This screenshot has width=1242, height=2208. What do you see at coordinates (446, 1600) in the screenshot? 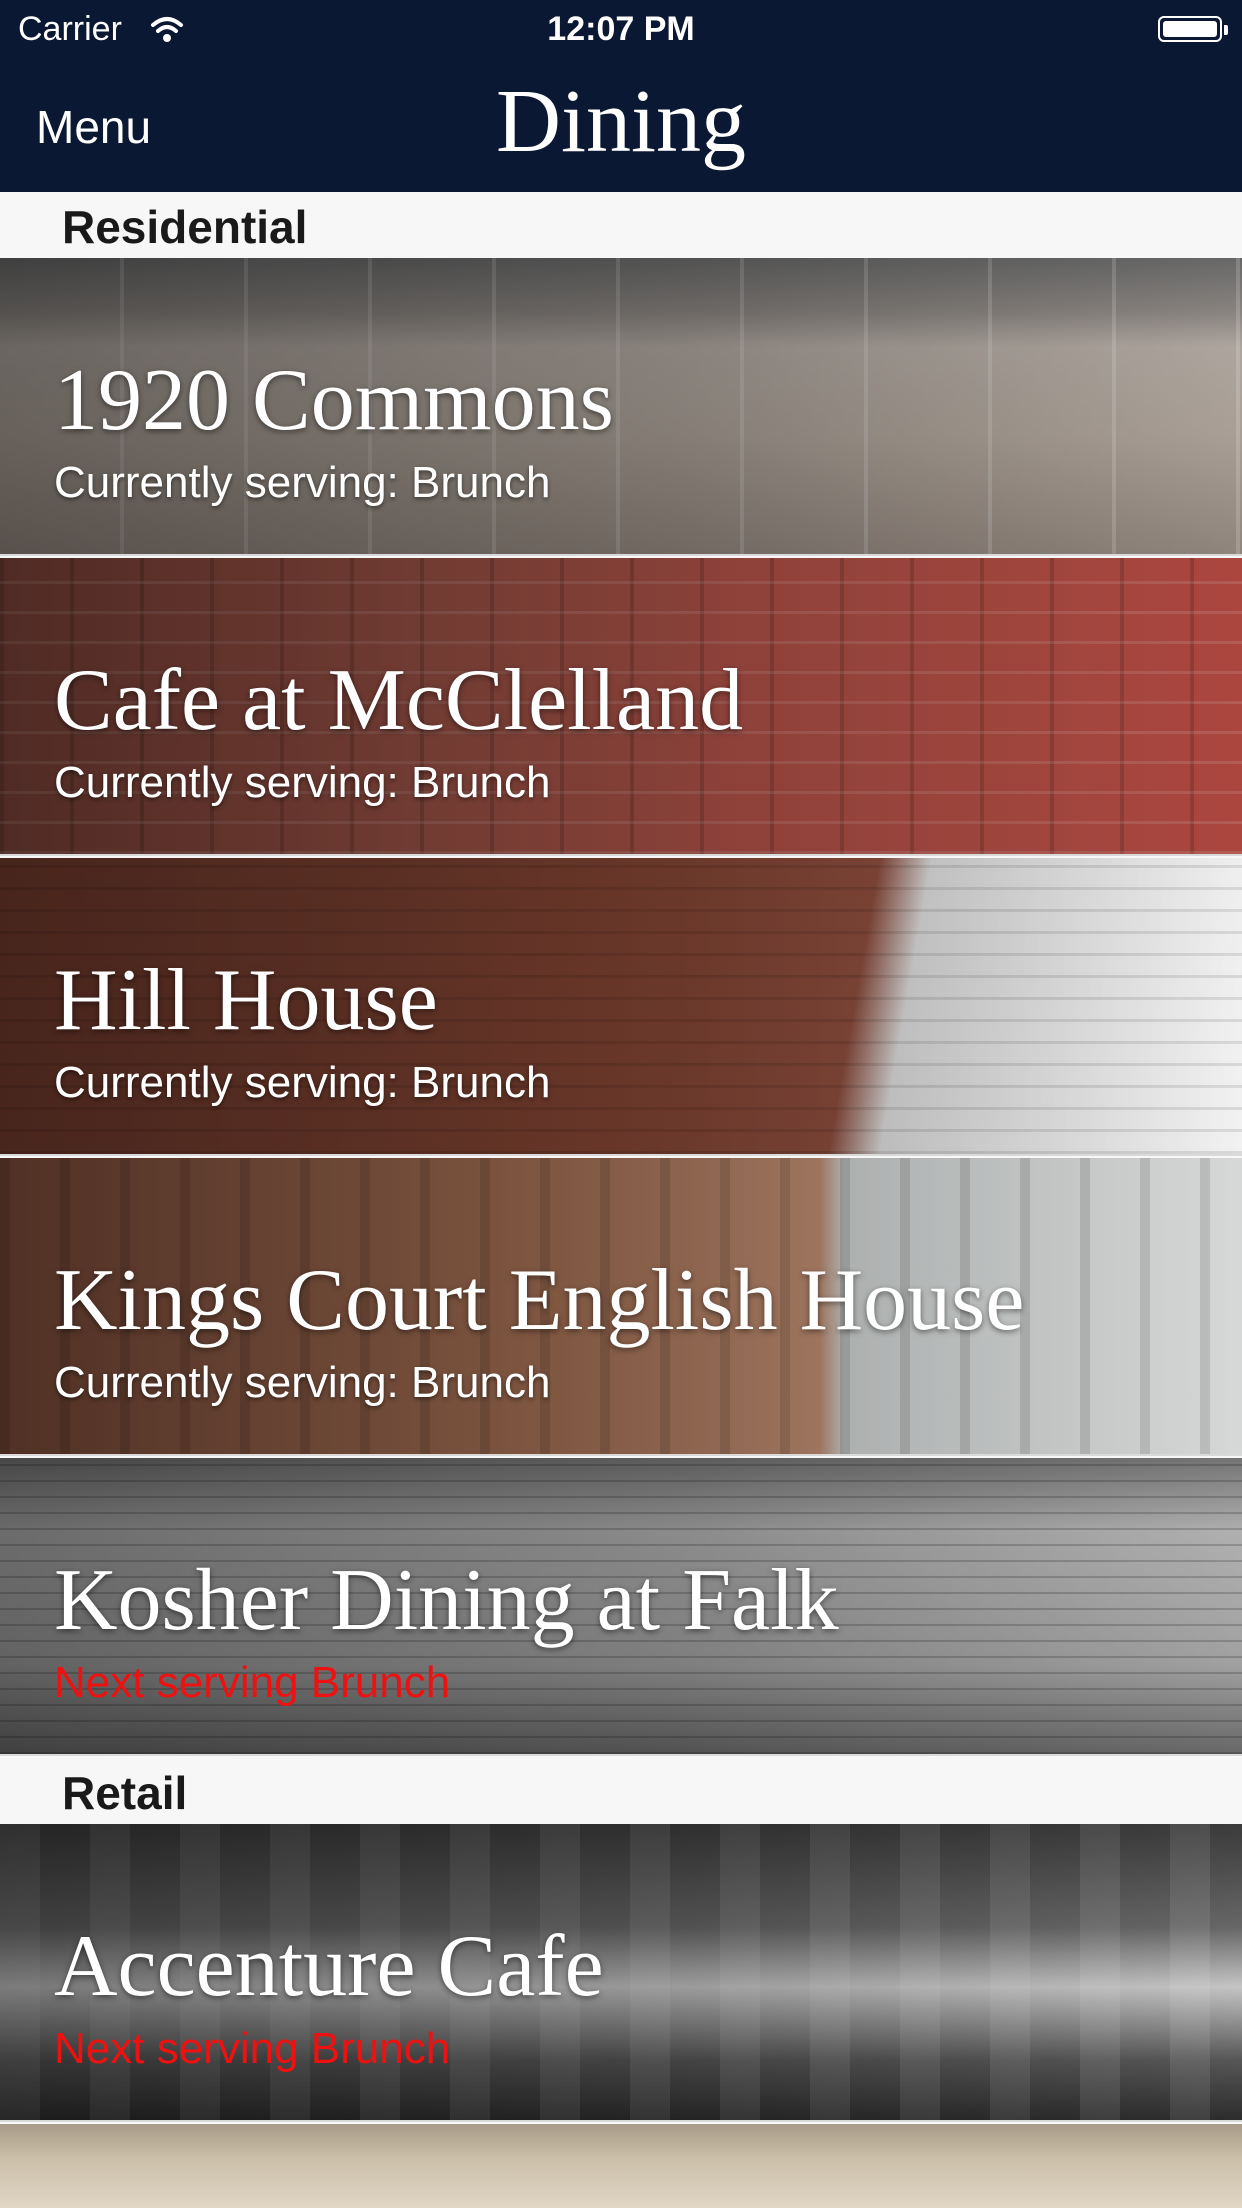
I see `dining-hall-name: Kosher Dining at Falk` at bounding box center [446, 1600].